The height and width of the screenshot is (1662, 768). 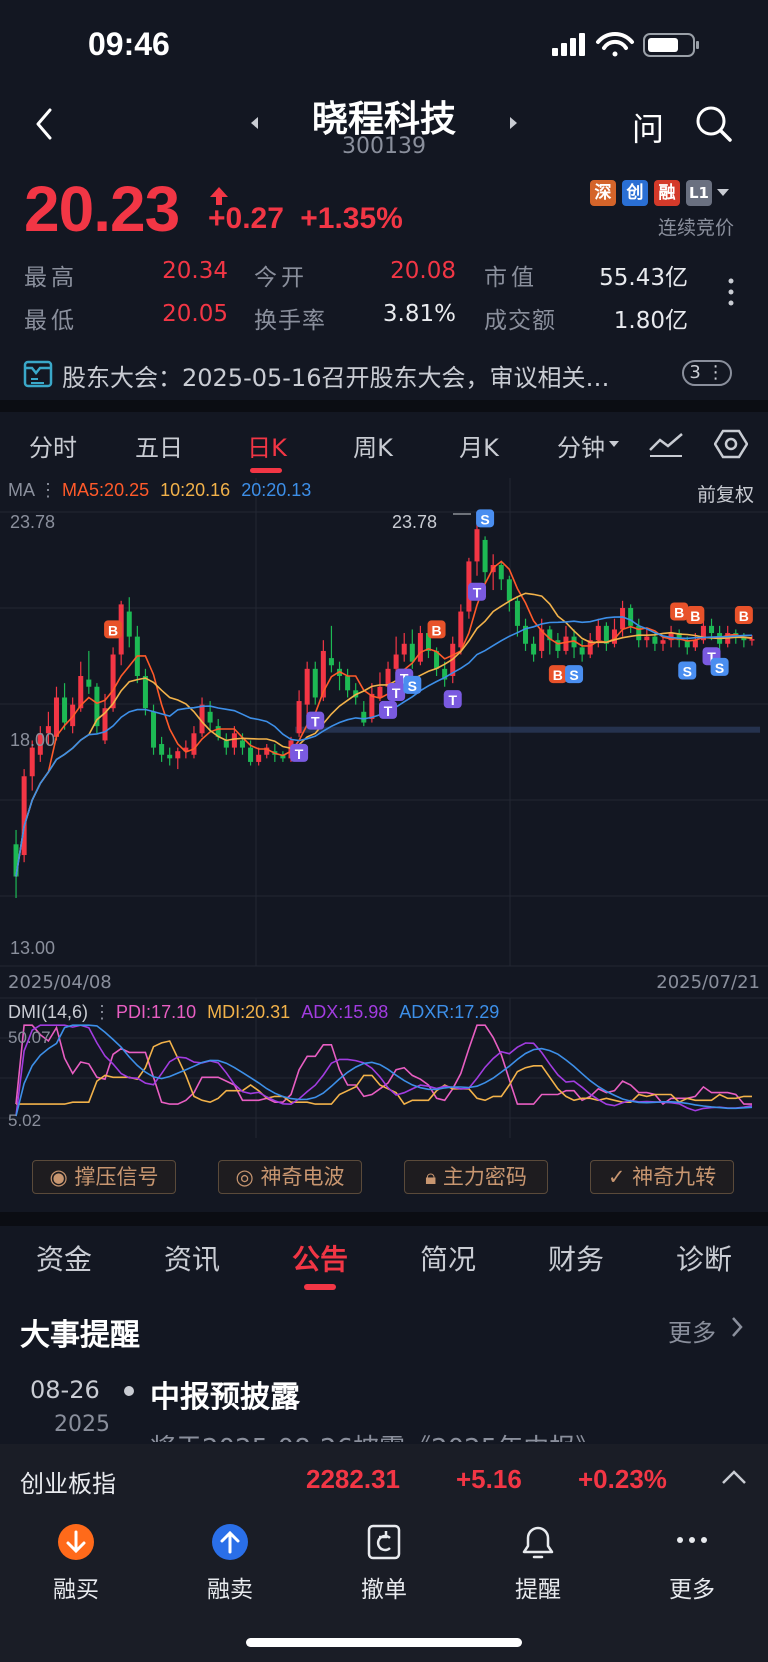 What do you see at coordinates (129, 1391) in the screenshot?
I see `timeline-dot` at bounding box center [129, 1391].